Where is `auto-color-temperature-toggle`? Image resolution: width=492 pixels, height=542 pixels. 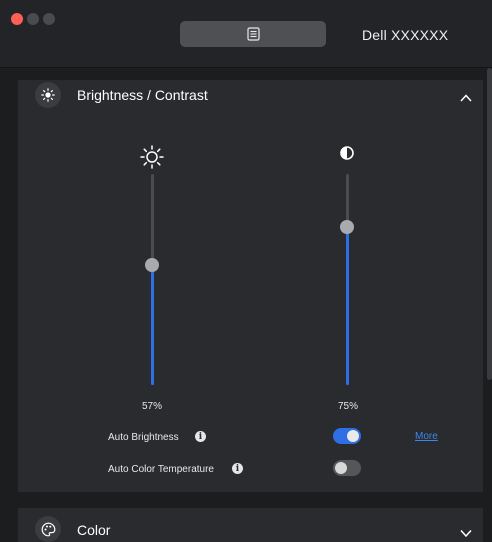
auto-color-temperature-toggle is located at coordinates (347, 468).